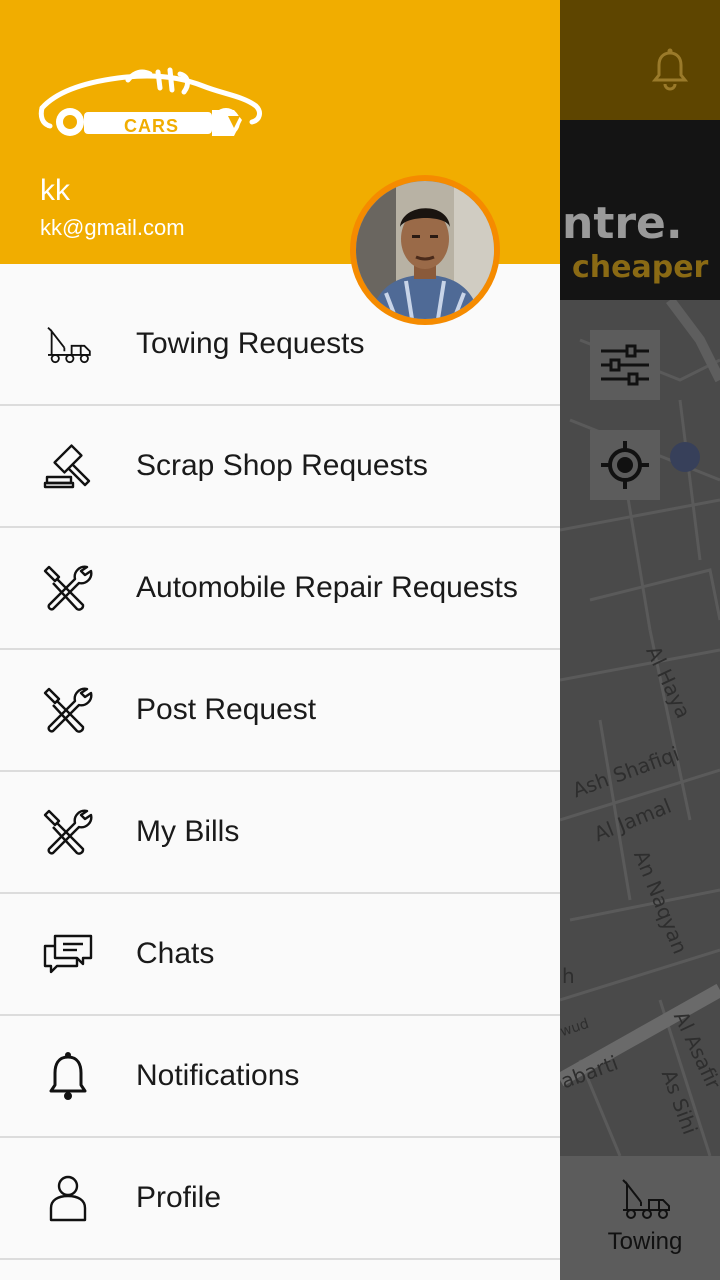  I want to click on menu-item-label: Scrap Shop Requests, so click(282, 465).